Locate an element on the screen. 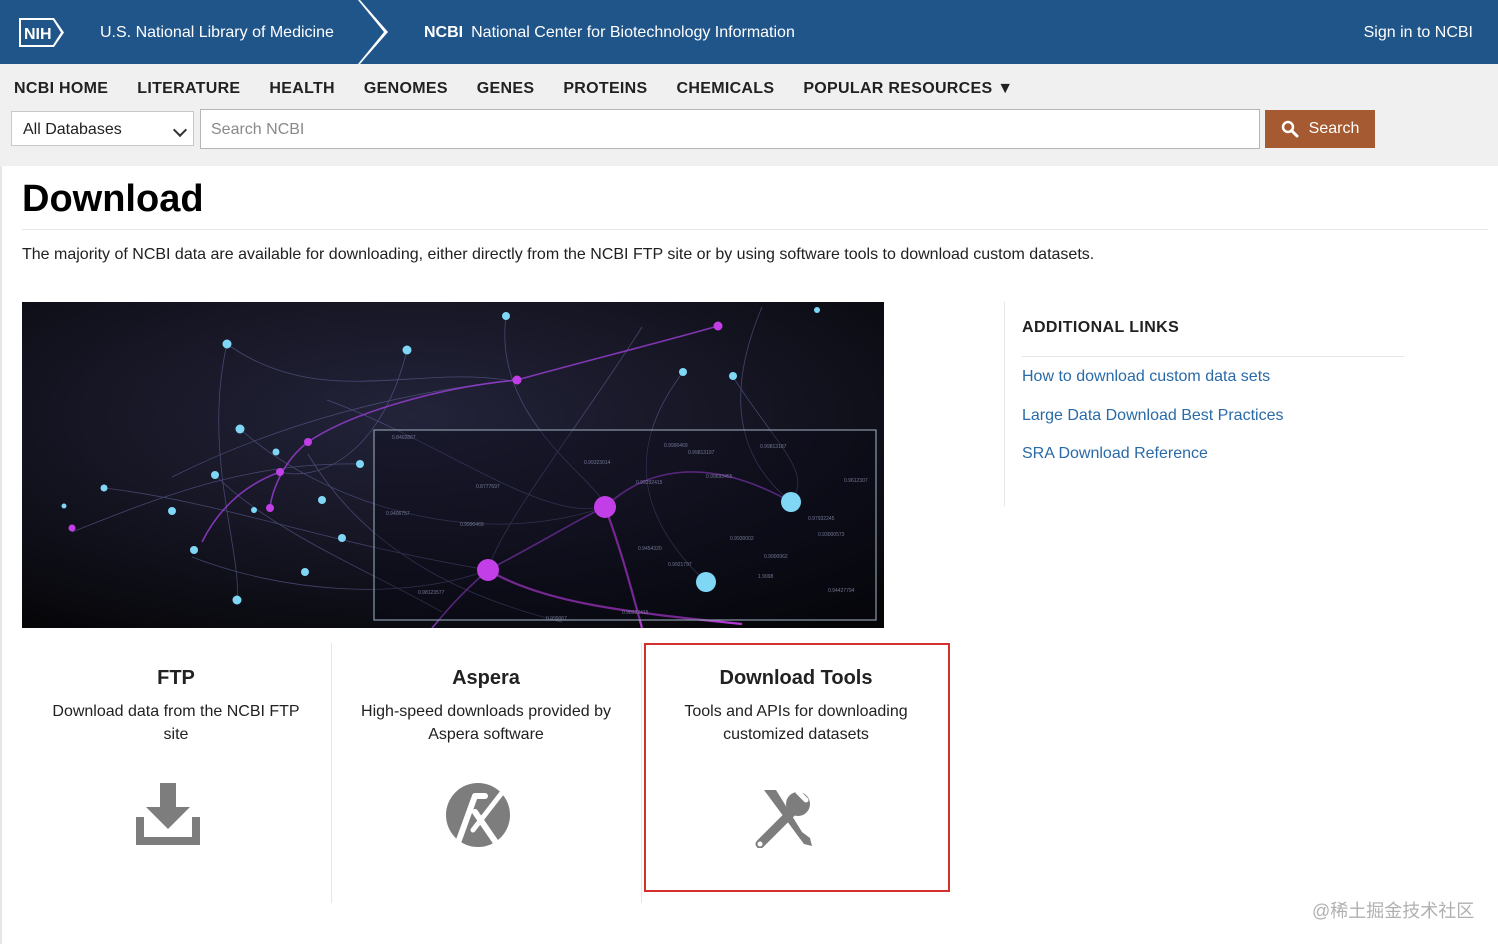 The image size is (1498, 944). nih-logo: NIH is located at coordinates (42, 32).